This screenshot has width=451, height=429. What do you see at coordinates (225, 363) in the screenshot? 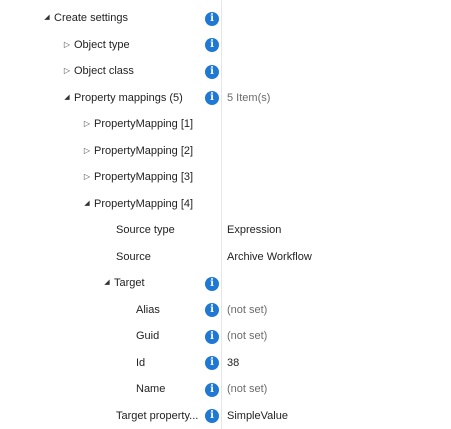
I see `row-id: Id i 38` at bounding box center [225, 363].